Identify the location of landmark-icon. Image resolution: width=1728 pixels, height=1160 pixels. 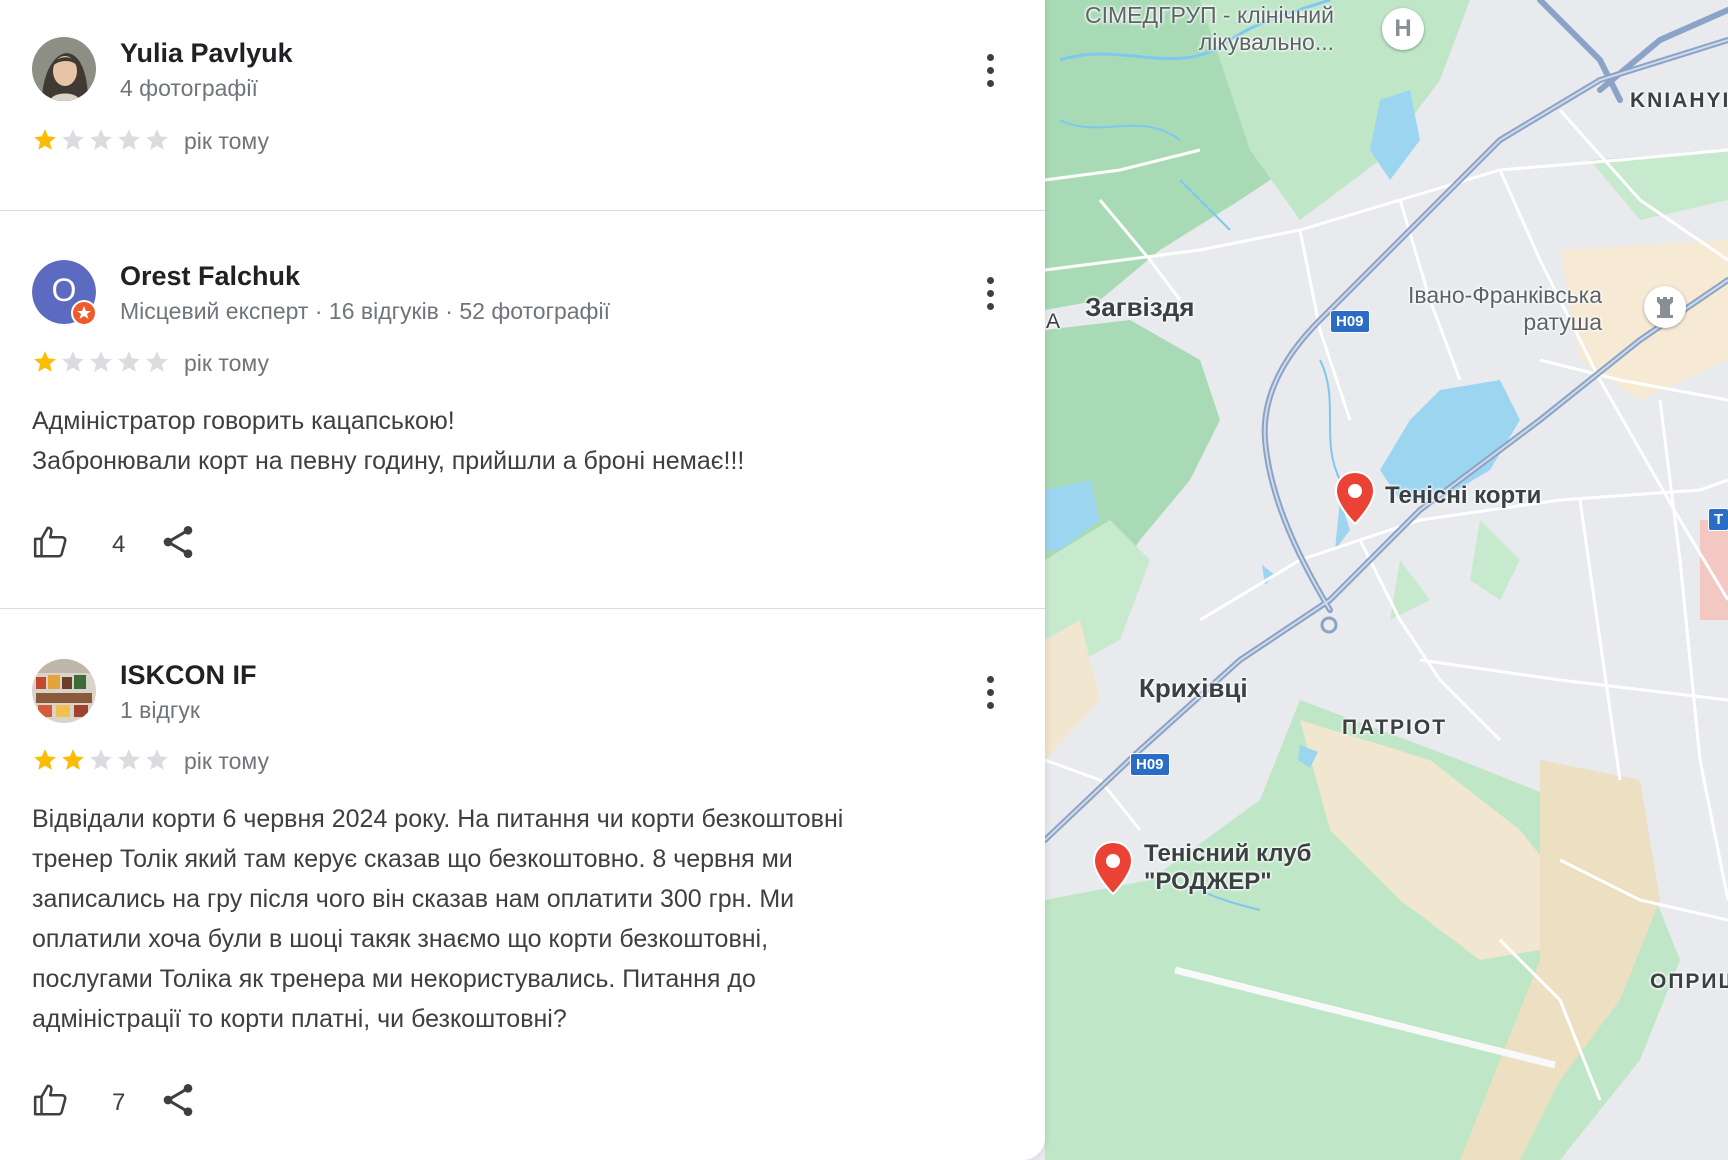
(1665, 307).